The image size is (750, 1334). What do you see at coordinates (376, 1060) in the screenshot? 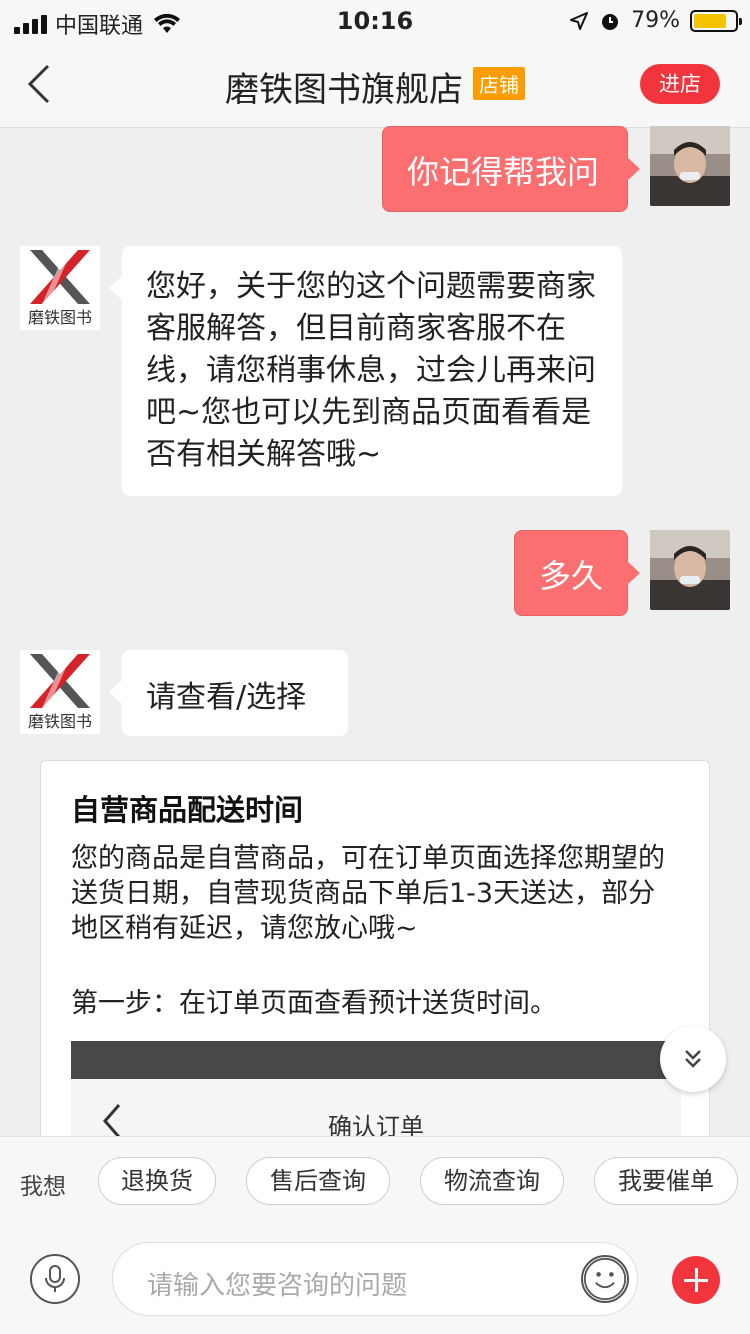
I see `card-screenshot-bar` at bounding box center [376, 1060].